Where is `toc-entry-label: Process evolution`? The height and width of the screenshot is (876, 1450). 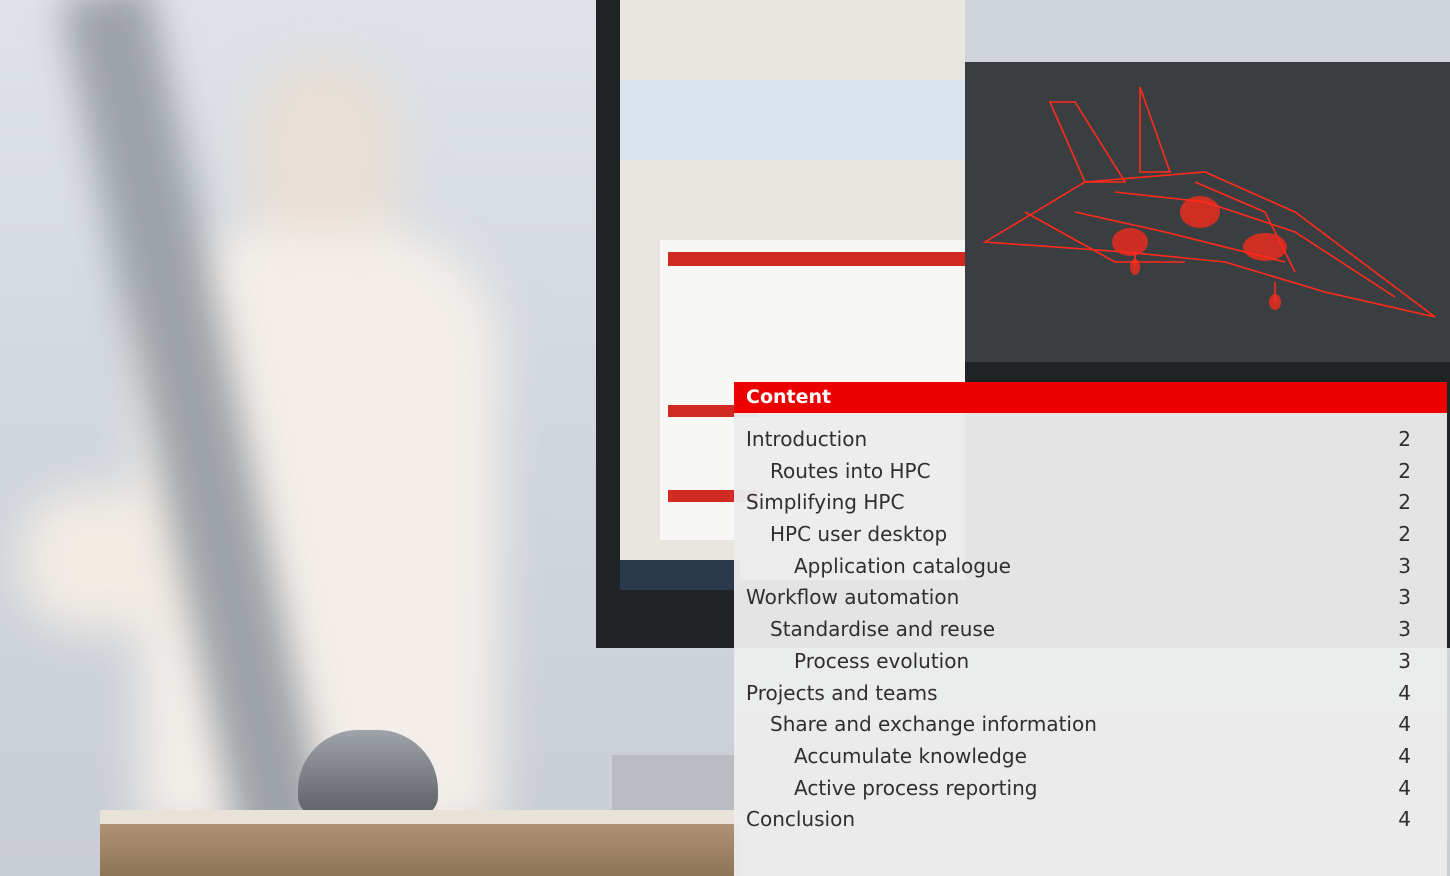
toc-entry-label: Process evolution is located at coordinates (882, 660).